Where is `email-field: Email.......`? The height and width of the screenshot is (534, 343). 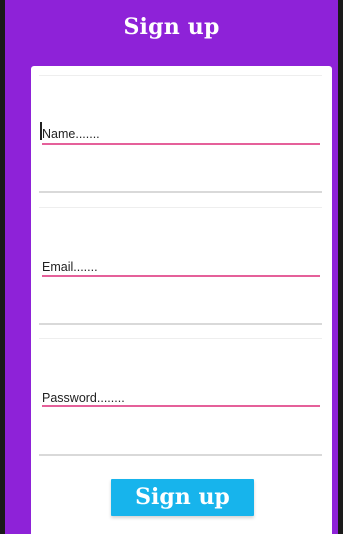
email-field: Email....... is located at coordinates (70, 267).